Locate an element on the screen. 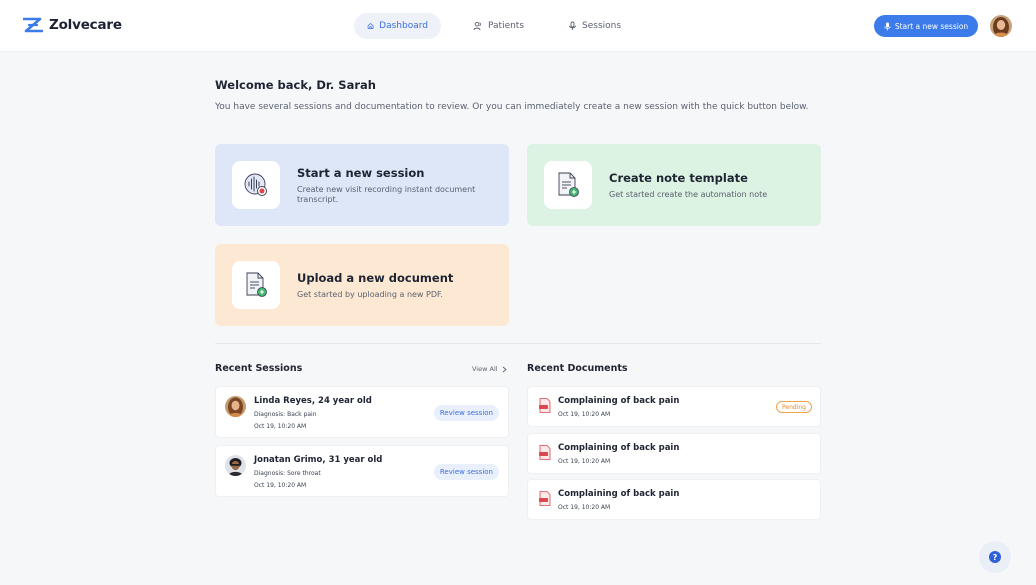 The image size is (1036, 585). document-add-icon is located at coordinates (568, 184).